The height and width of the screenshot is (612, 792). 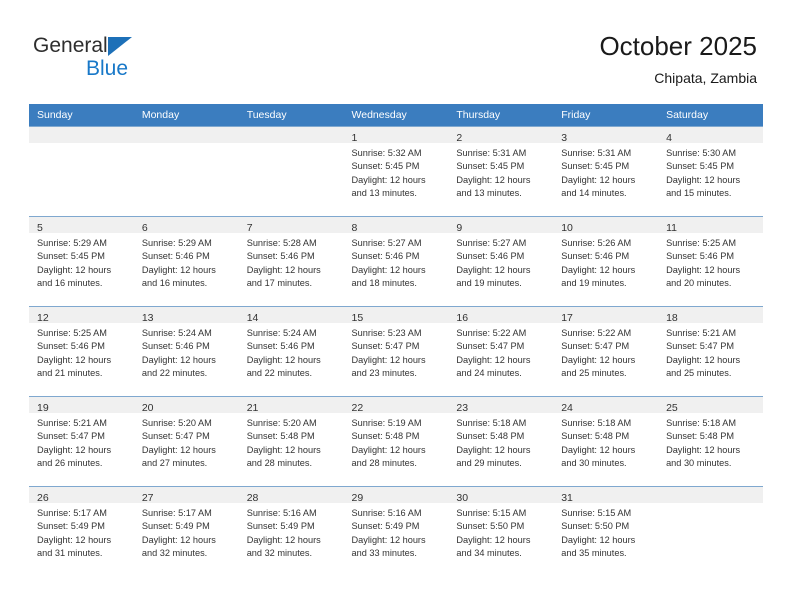 What do you see at coordinates (291, 171) in the screenshot?
I see `day-cell-content` at bounding box center [291, 171].